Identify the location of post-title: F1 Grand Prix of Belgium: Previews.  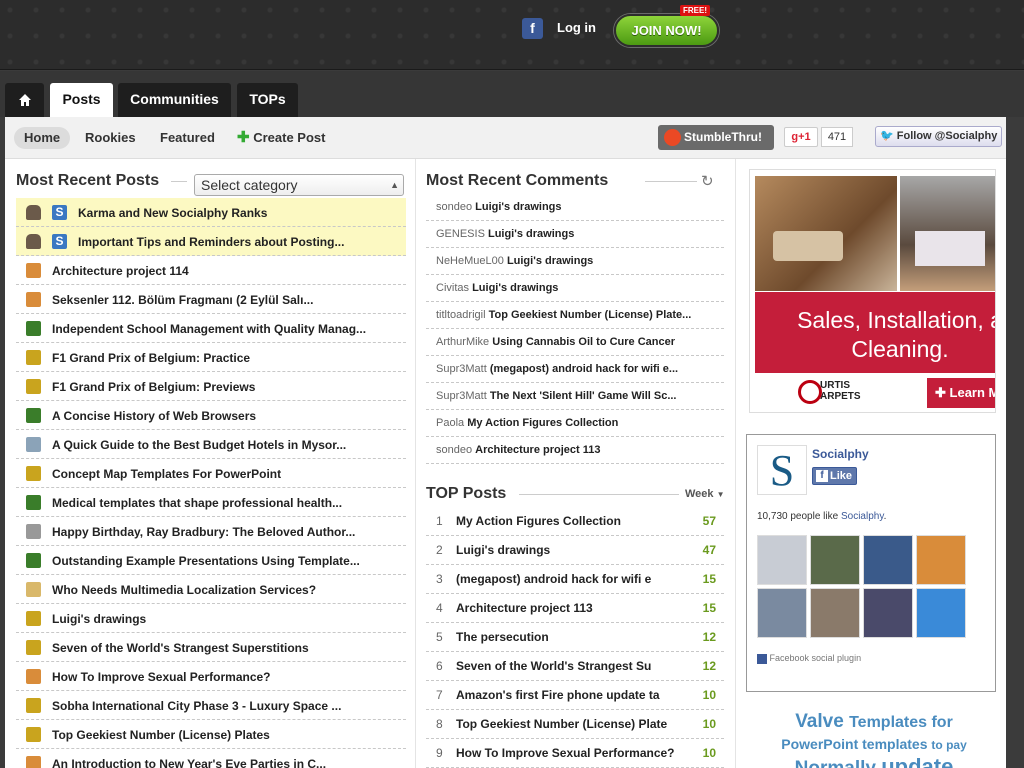
(153, 387).